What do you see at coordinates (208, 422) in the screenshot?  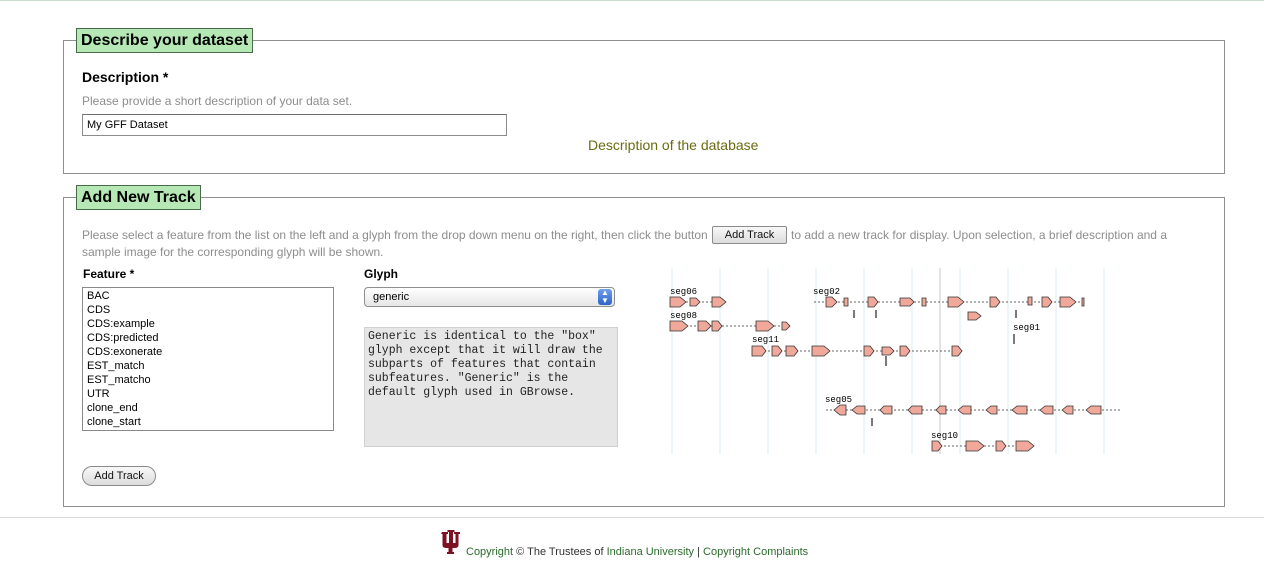 I see `feature-option: clone_start` at bounding box center [208, 422].